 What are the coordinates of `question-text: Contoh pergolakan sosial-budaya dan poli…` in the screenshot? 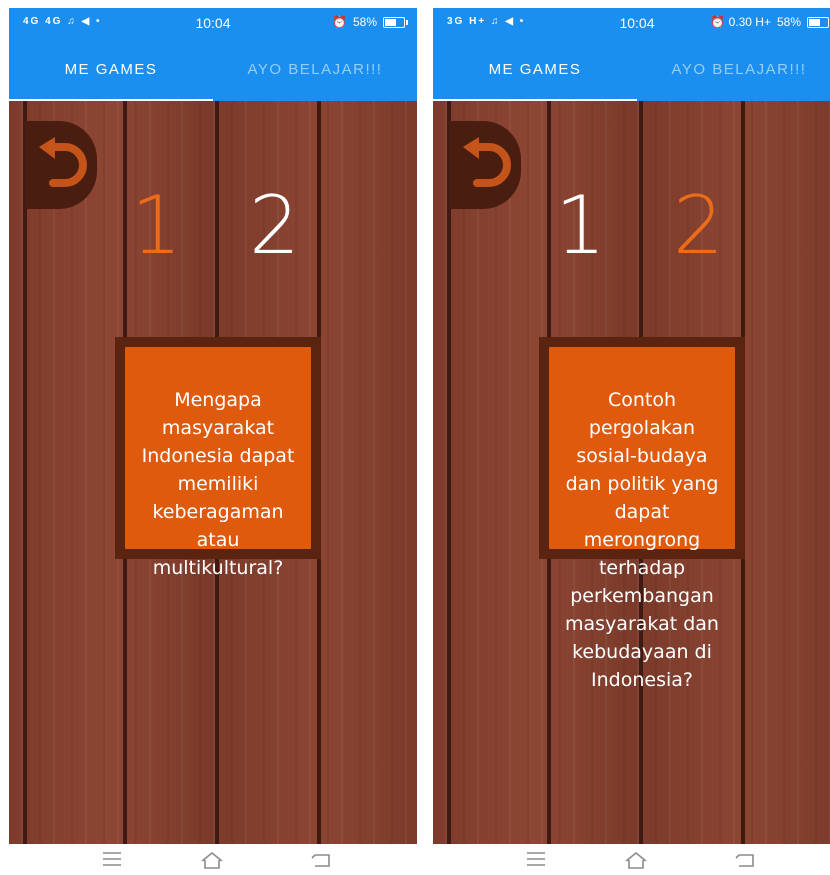 It's located at (642, 540).